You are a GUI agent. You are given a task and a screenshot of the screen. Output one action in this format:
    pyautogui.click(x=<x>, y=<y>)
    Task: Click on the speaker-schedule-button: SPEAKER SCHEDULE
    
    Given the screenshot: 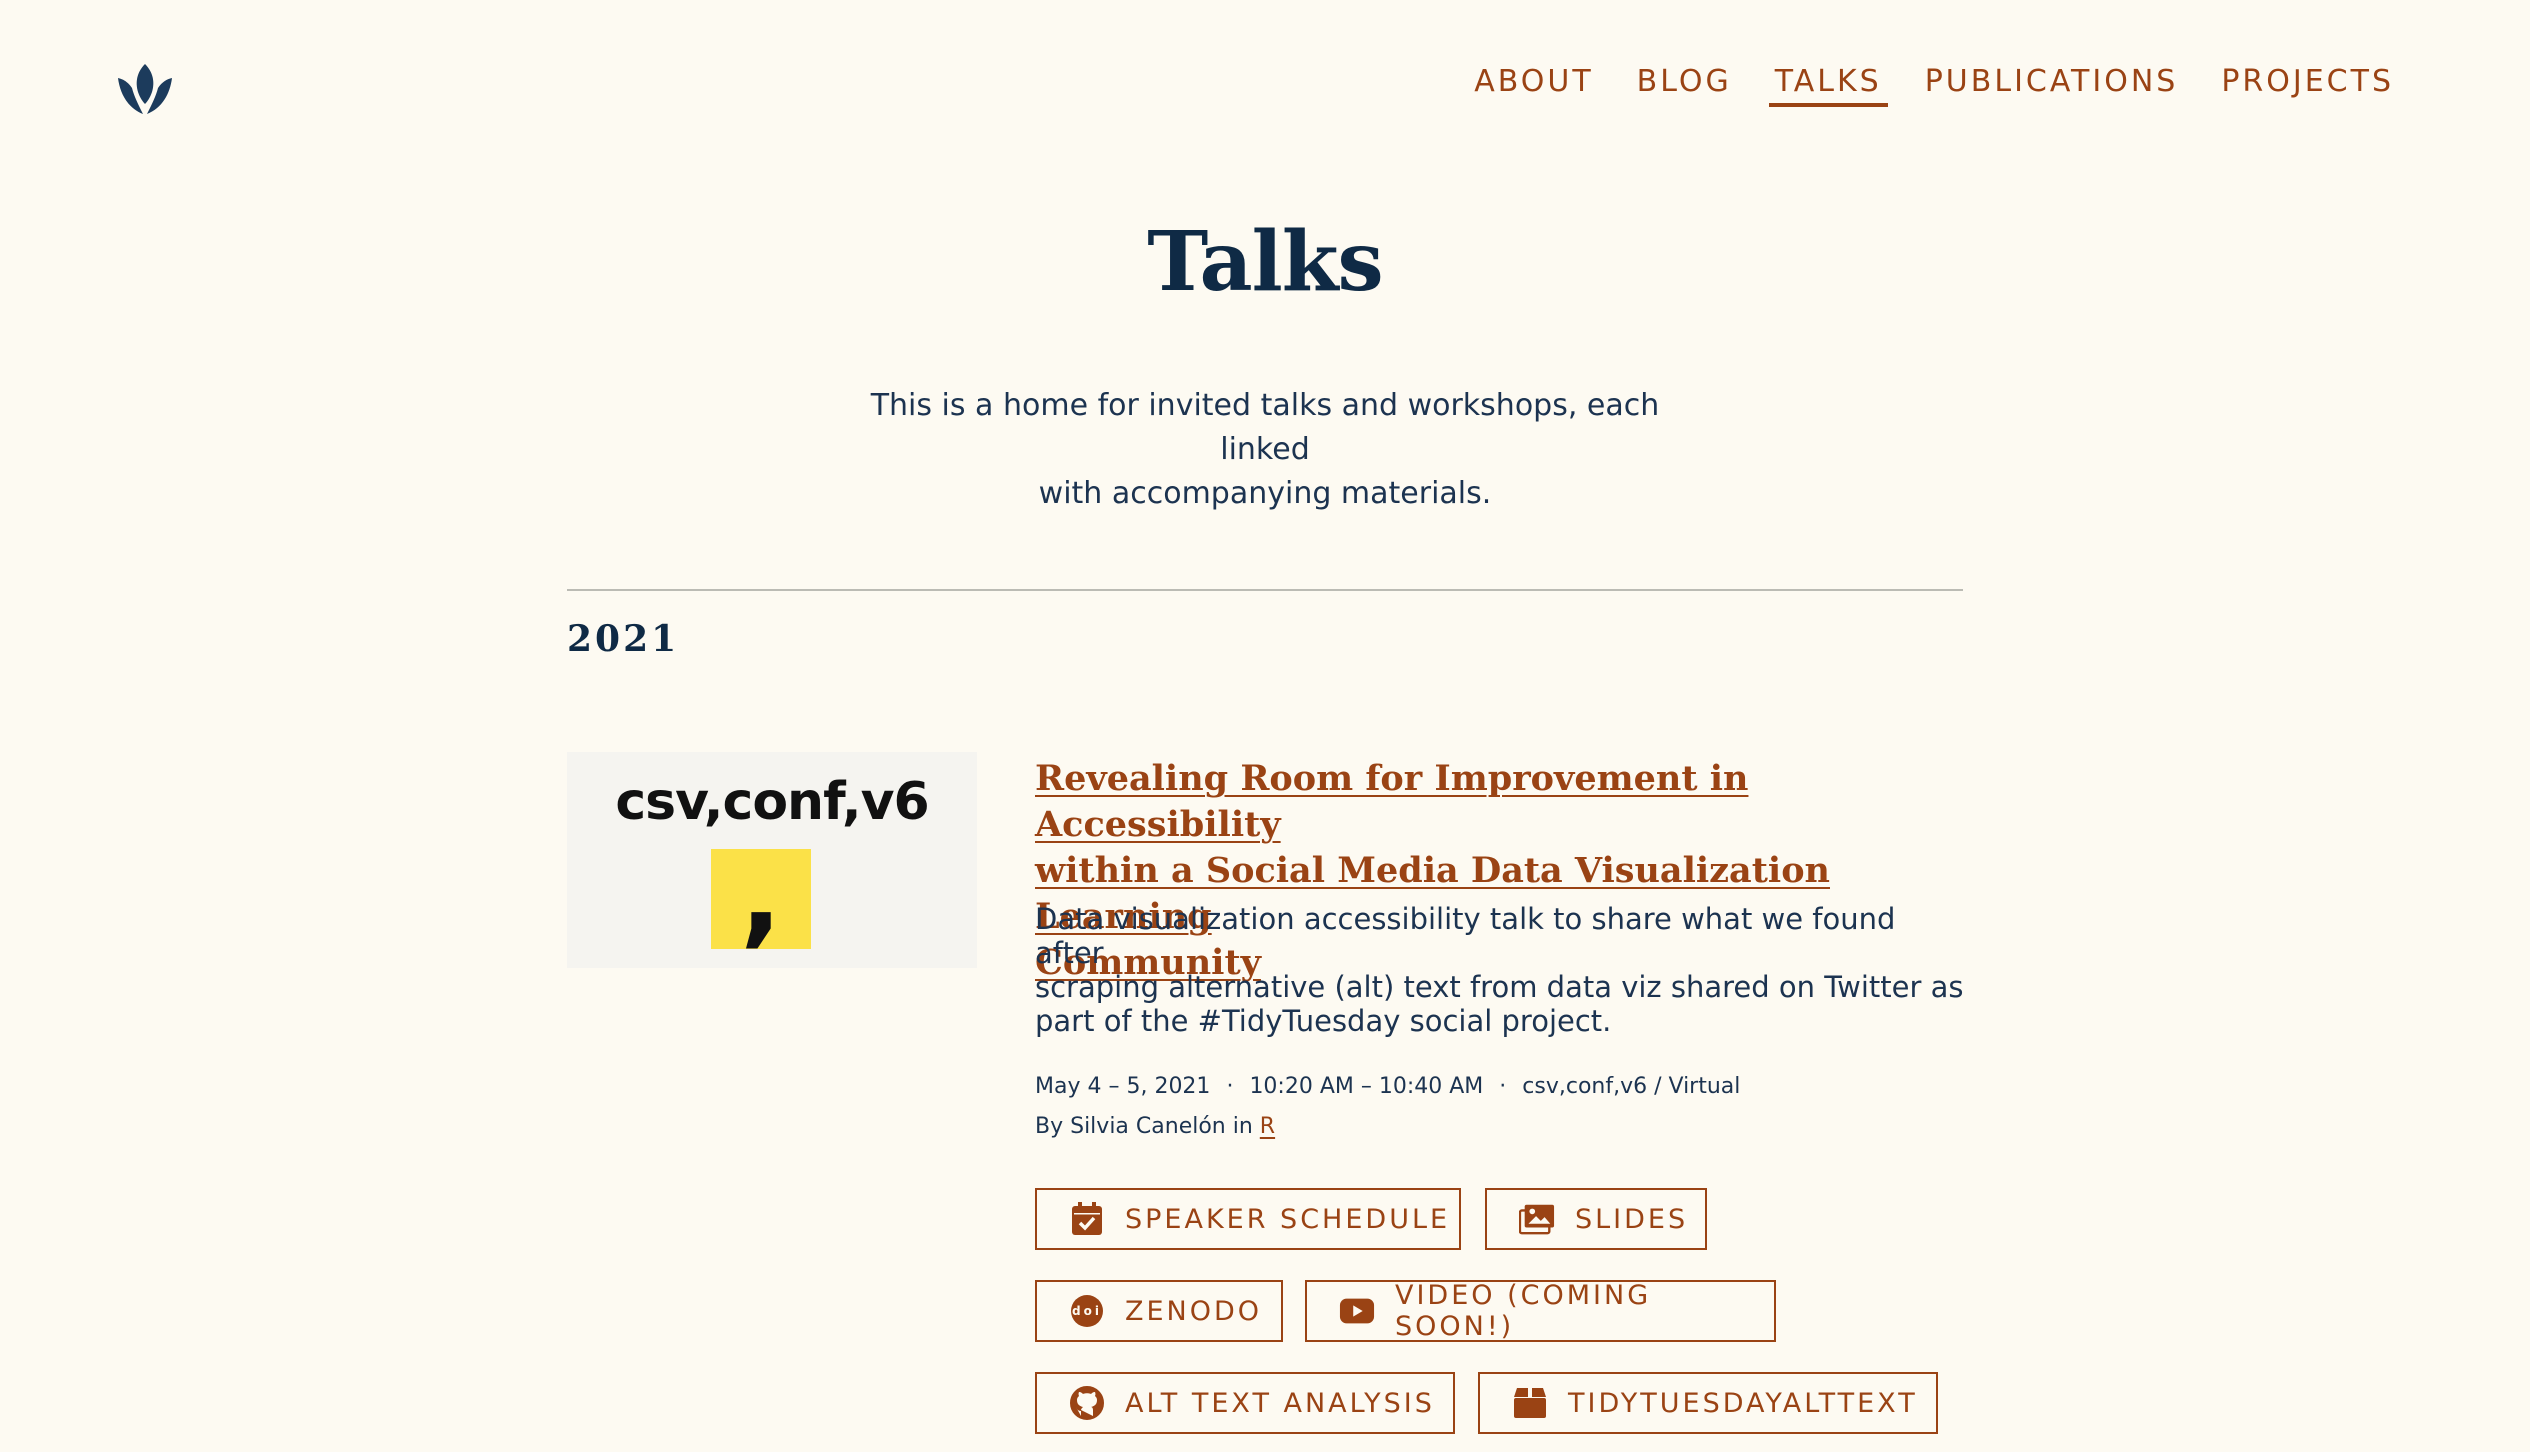 What is the action you would take?
    pyautogui.click(x=1248, y=1219)
    